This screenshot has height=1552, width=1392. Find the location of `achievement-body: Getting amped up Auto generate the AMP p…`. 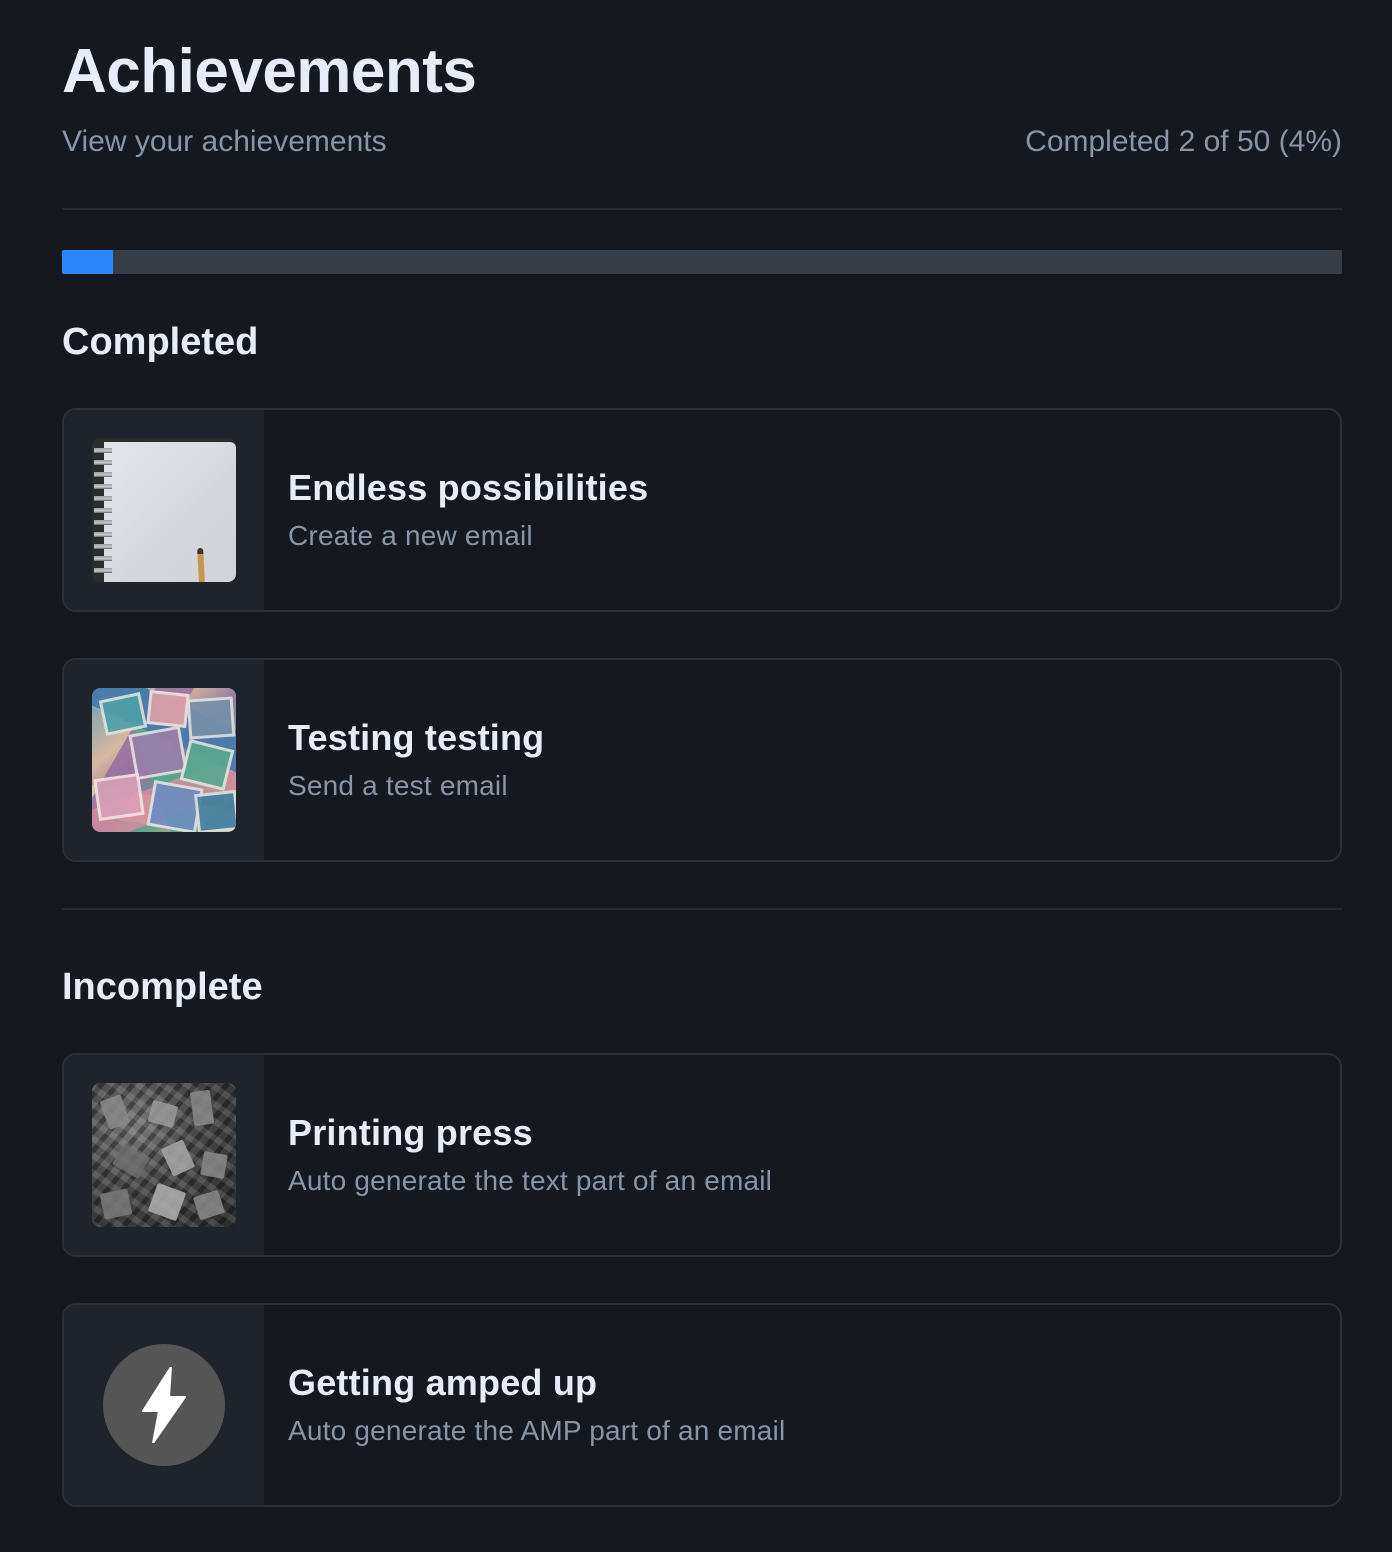

achievement-body: Getting amped up Auto generate the AMP p… is located at coordinates (802, 1405).